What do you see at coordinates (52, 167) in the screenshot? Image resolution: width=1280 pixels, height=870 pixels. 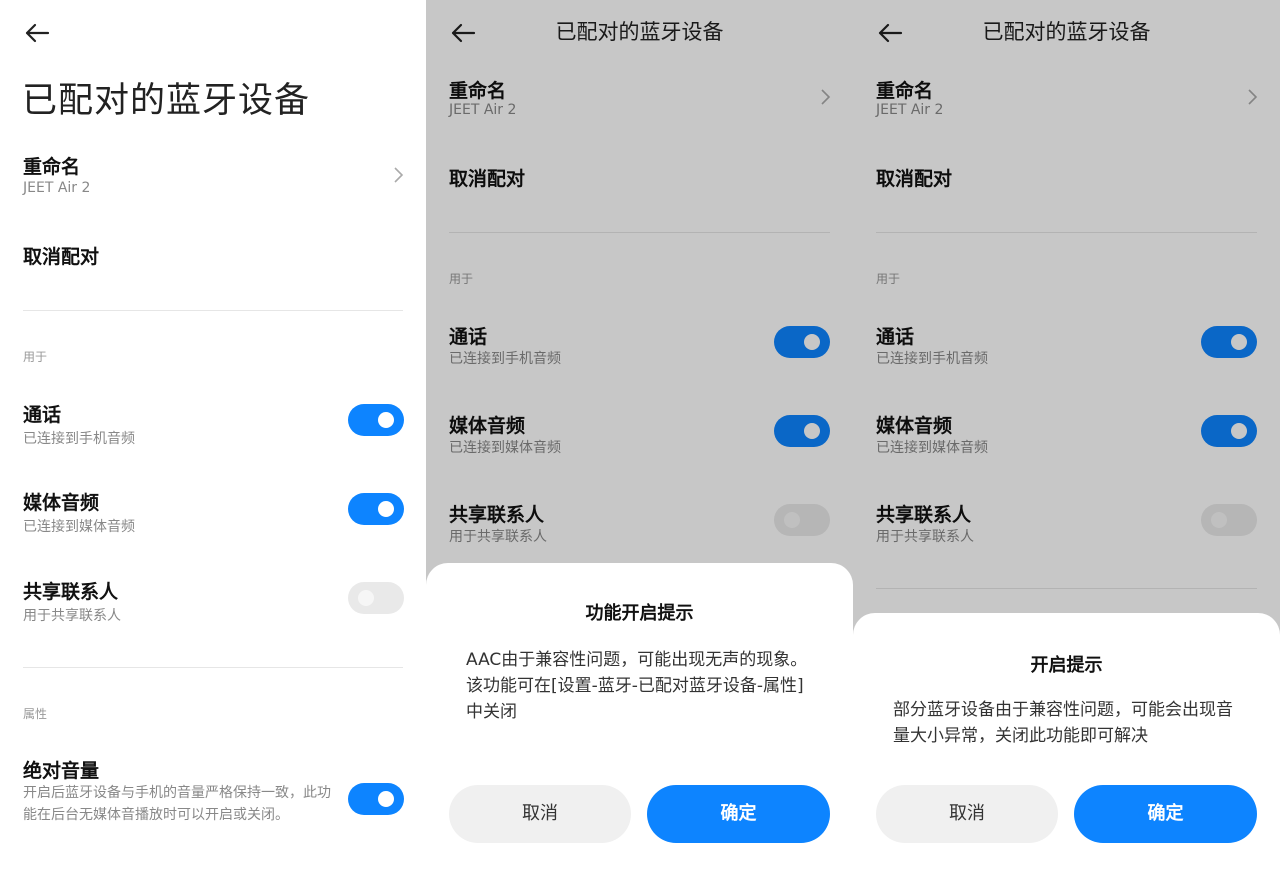 I see `rename-label: 重命名` at bounding box center [52, 167].